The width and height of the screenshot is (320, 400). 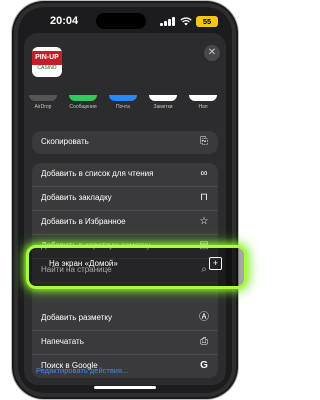 I want to click on dynamic-island, so click(x=121, y=21).